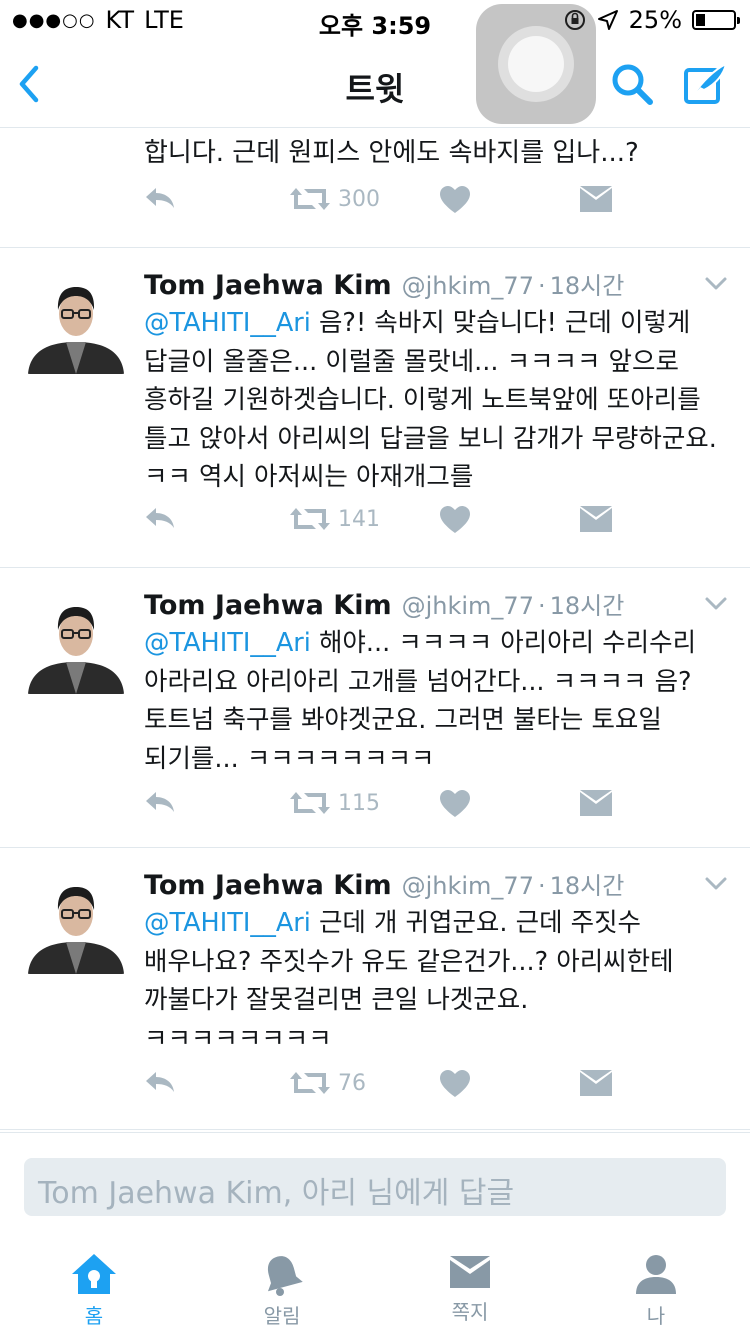 This screenshot has width=750, height=1334. I want to click on home-icon, so click(94, 1274).